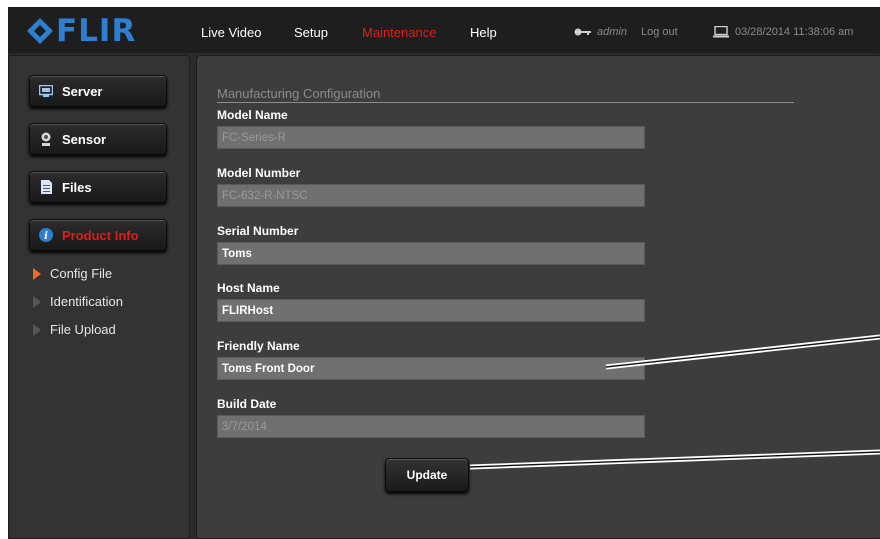 The width and height of the screenshot is (880, 539). I want to click on callout-lines, so click(674, 402).